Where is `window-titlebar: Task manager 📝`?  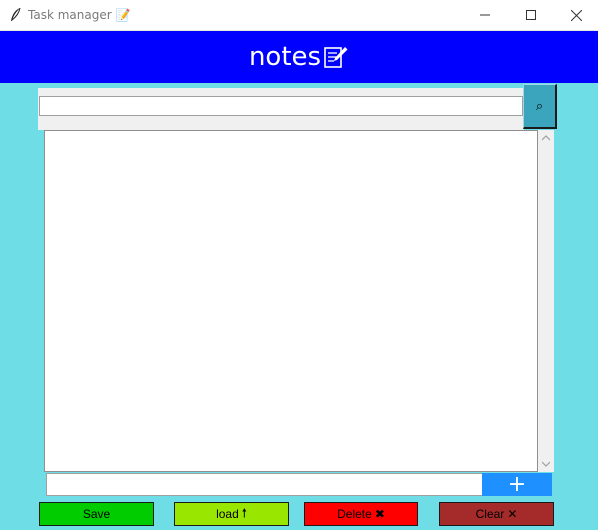
window-titlebar: Task manager 📝 is located at coordinates (299, 15).